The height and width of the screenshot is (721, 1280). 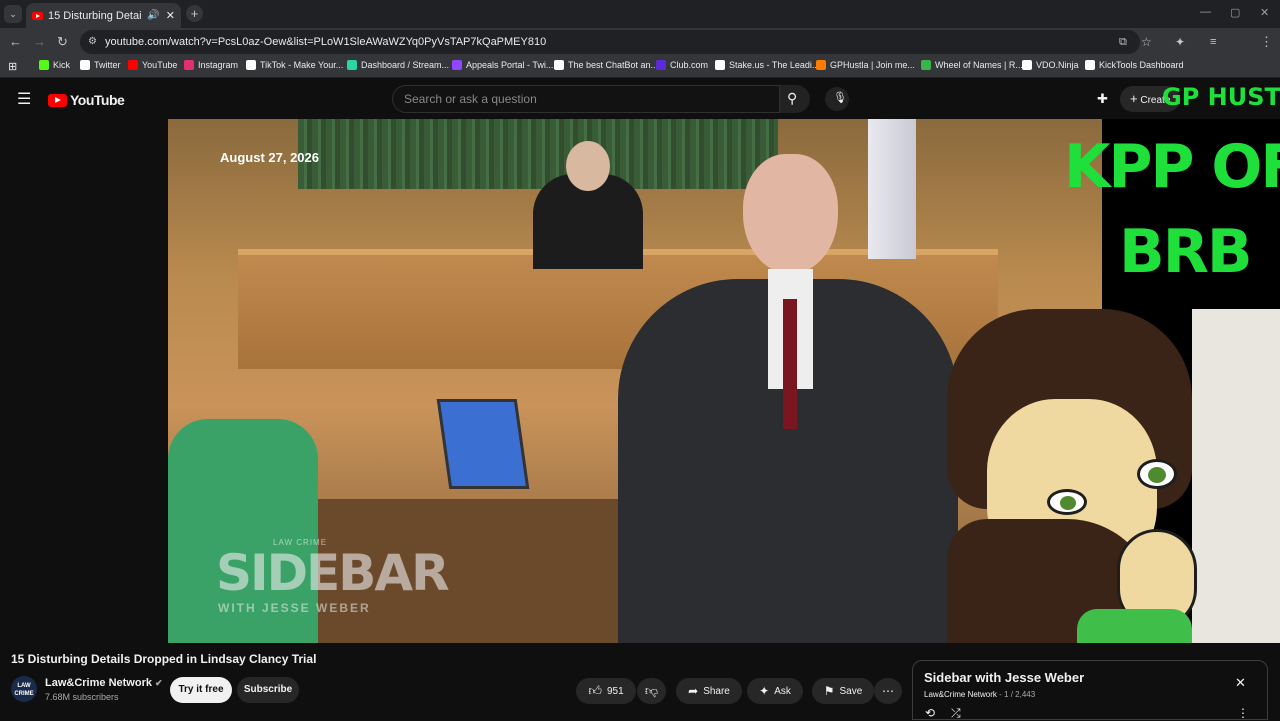 What do you see at coordinates (851, 691) in the screenshot?
I see `save-label: Save` at bounding box center [851, 691].